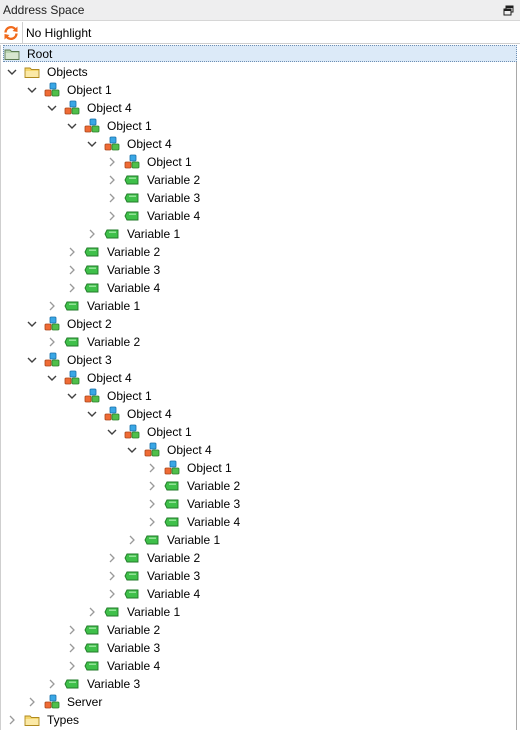 The width and height of the screenshot is (520, 730). What do you see at coordinates (260, 33) in the screenshot?
I see `toolbar: No Highlight` at bounding box center [260, 33].